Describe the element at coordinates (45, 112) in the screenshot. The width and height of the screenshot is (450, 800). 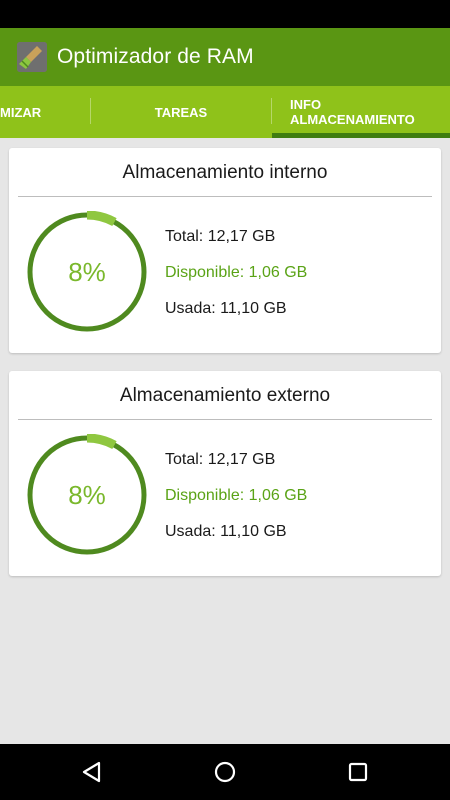
I see `tab-optimize: MIZAR` at that location.